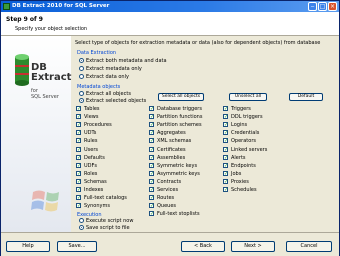 The height and width of the screenshot is (256, 340). Describe the element at coordinates (61, 6) in the screenshot. I see `window-title: DB Extract 2010 for SQL Server` at that location.